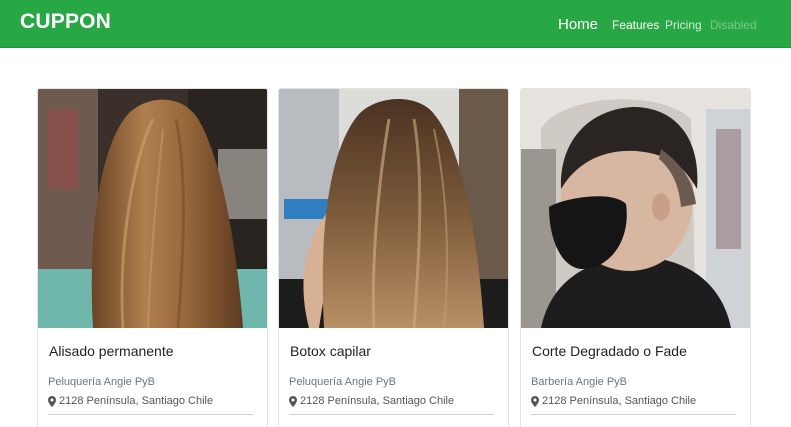 Image resolution: width=791 pixels, height=427 pixels. I want to click on nav-link-pricing: Pricing, so click(683, 25).